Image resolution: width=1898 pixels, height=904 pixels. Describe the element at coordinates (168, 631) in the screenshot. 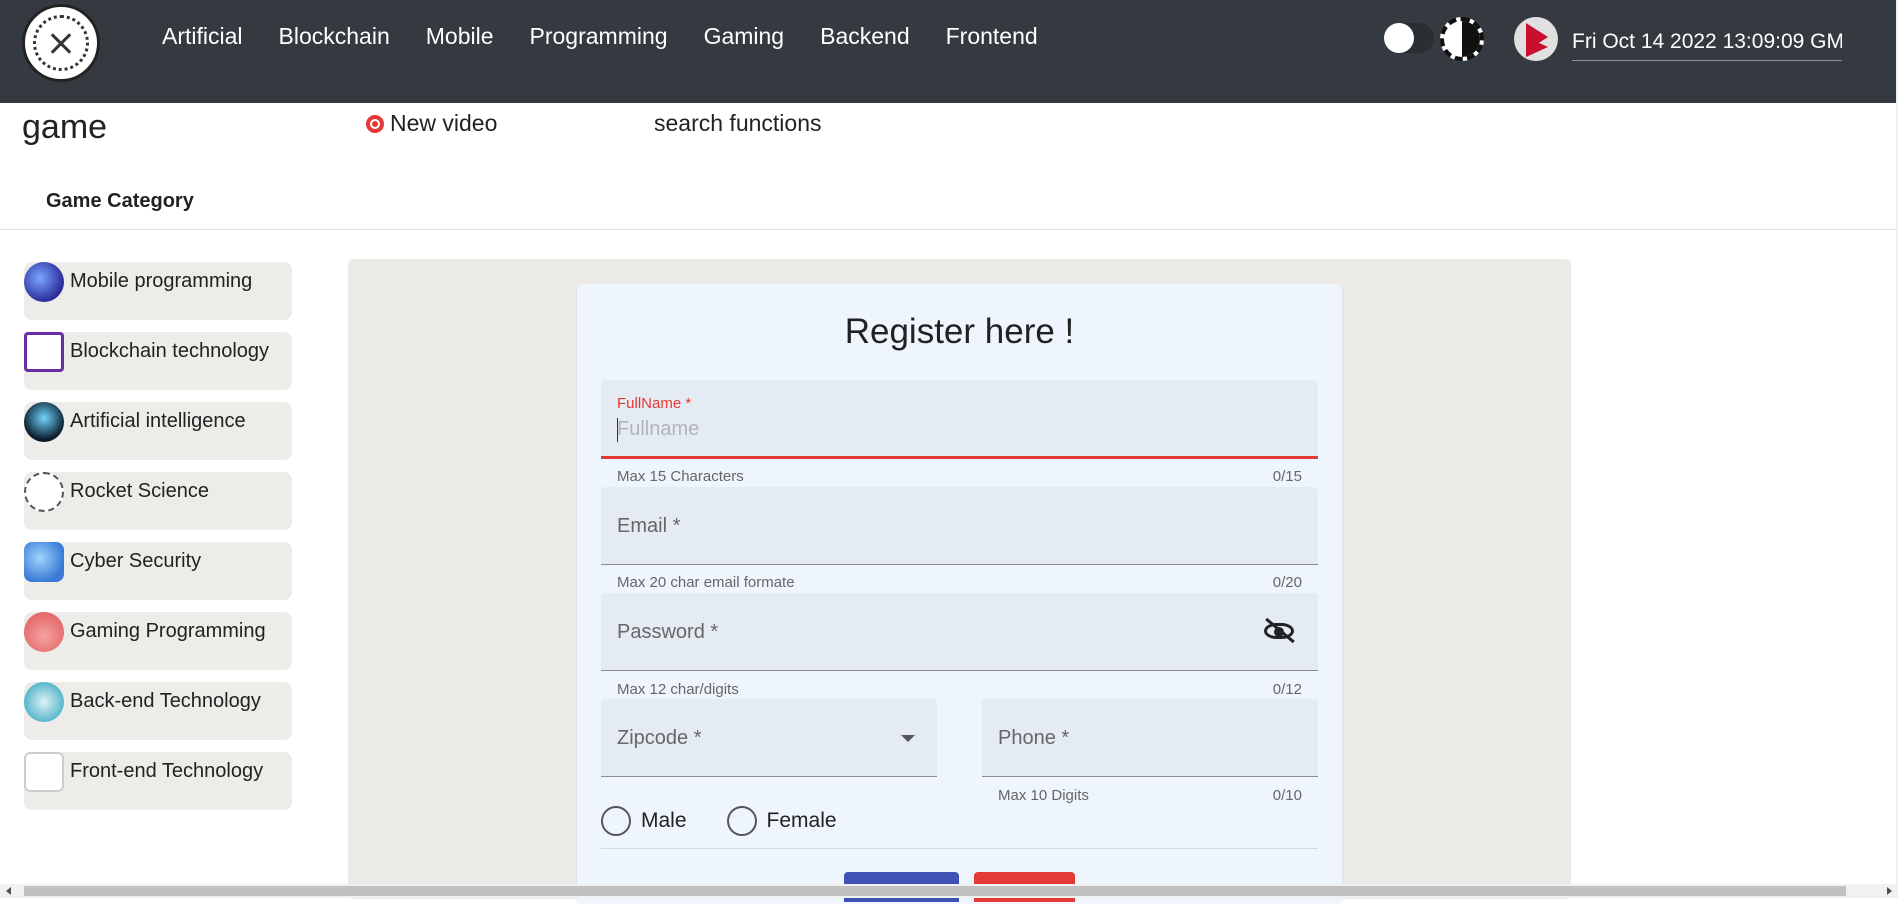

I see `sidebar-item-label: Gaming Programming` at that location.